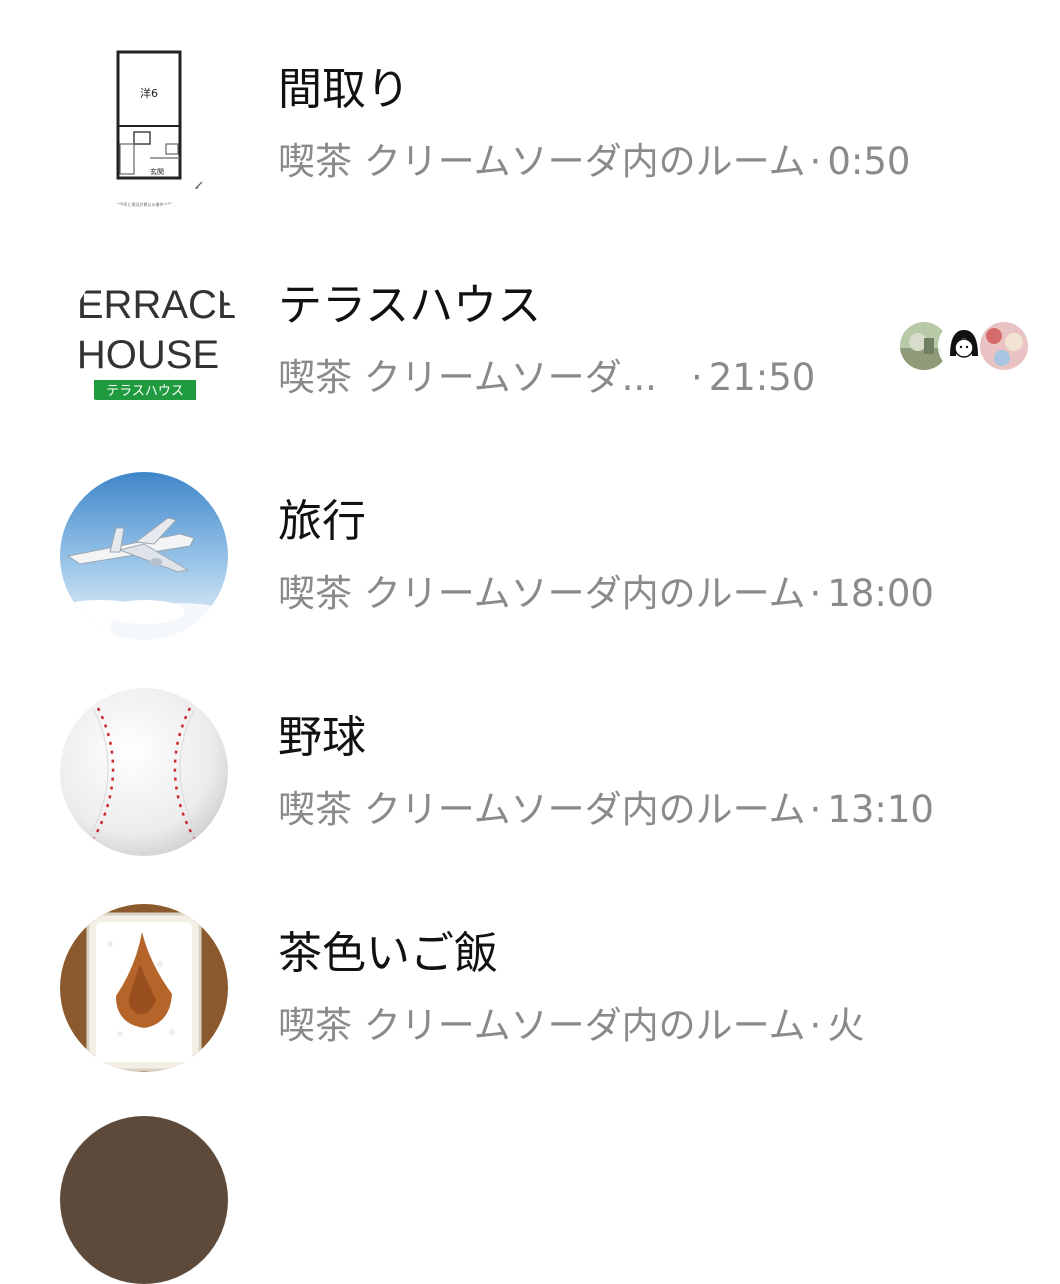 Image resolution: width=1060 pixels, height=1284 pixels. What do you see at coordinates (144, 988) in the screenshot?
I see `brown-rice-avatar` at bounding box center [144, 988].